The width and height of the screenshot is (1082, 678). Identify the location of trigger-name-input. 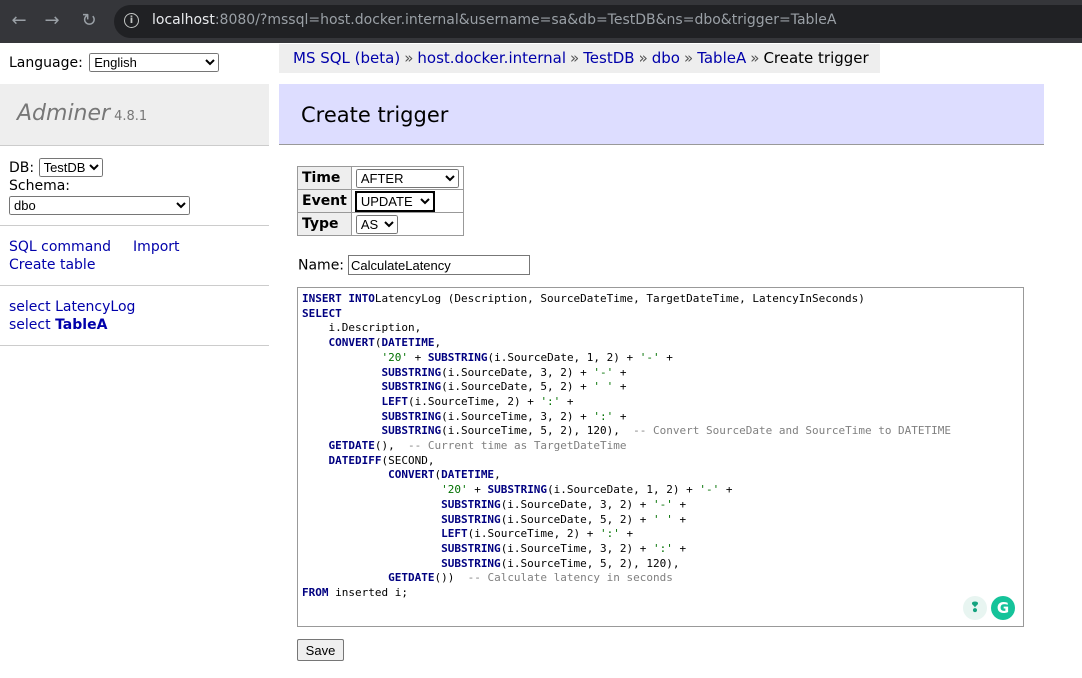
(439, 265).